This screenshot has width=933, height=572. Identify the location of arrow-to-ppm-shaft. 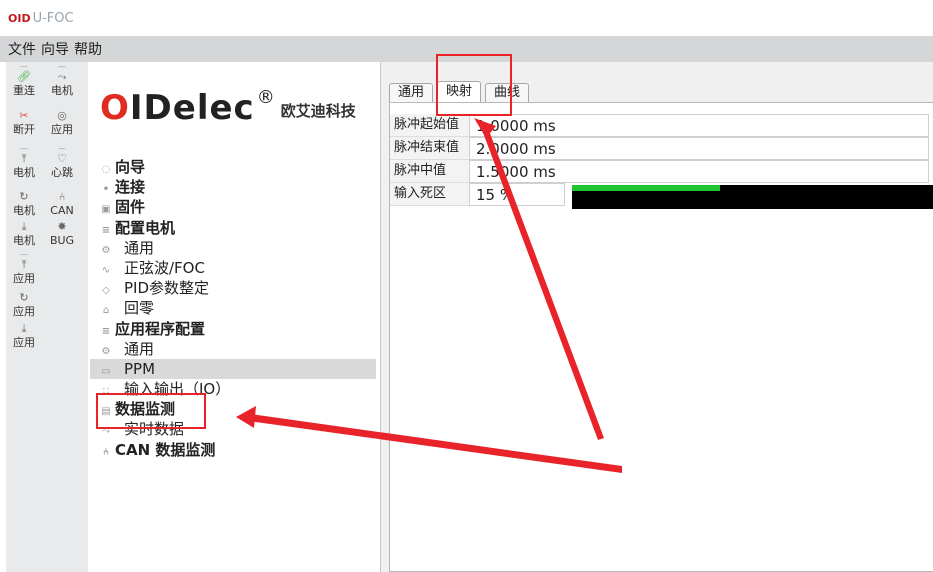
(435, 443).